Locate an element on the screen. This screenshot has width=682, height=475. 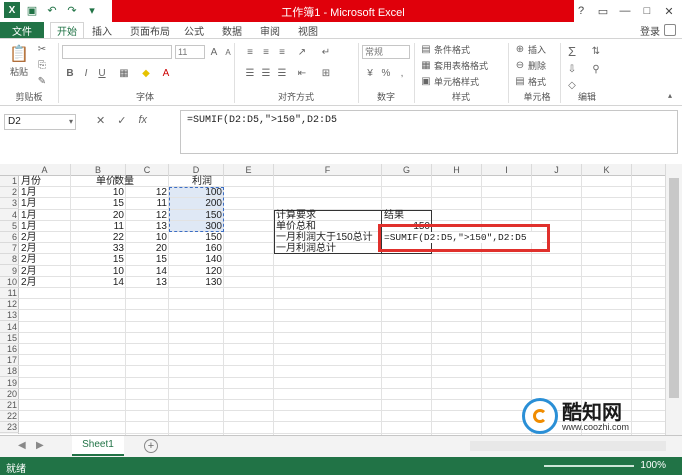
italic-icon: I is located at coordinates (86, 73).